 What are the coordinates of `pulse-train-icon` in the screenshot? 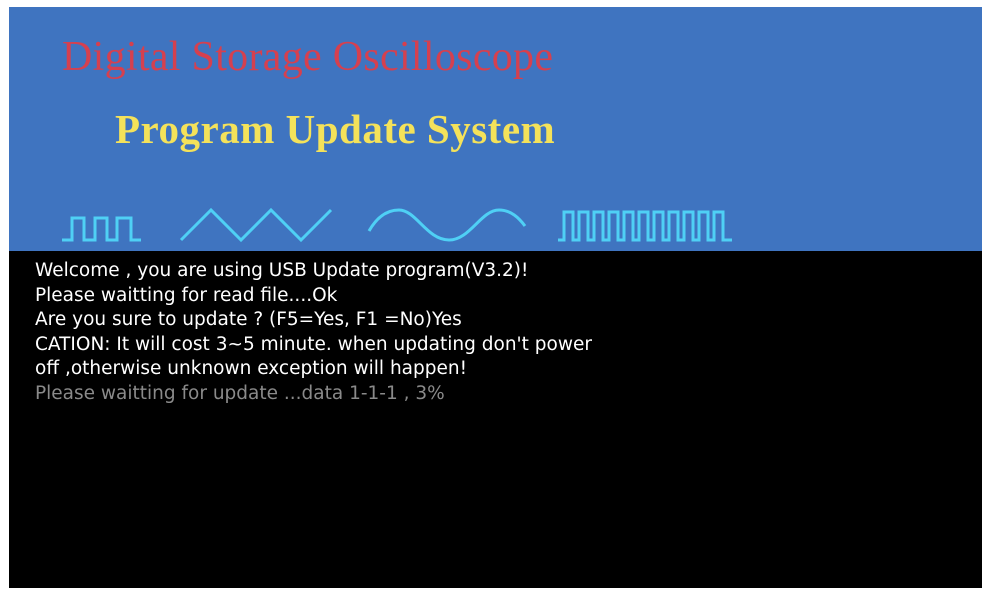 It's located at (645, 226).